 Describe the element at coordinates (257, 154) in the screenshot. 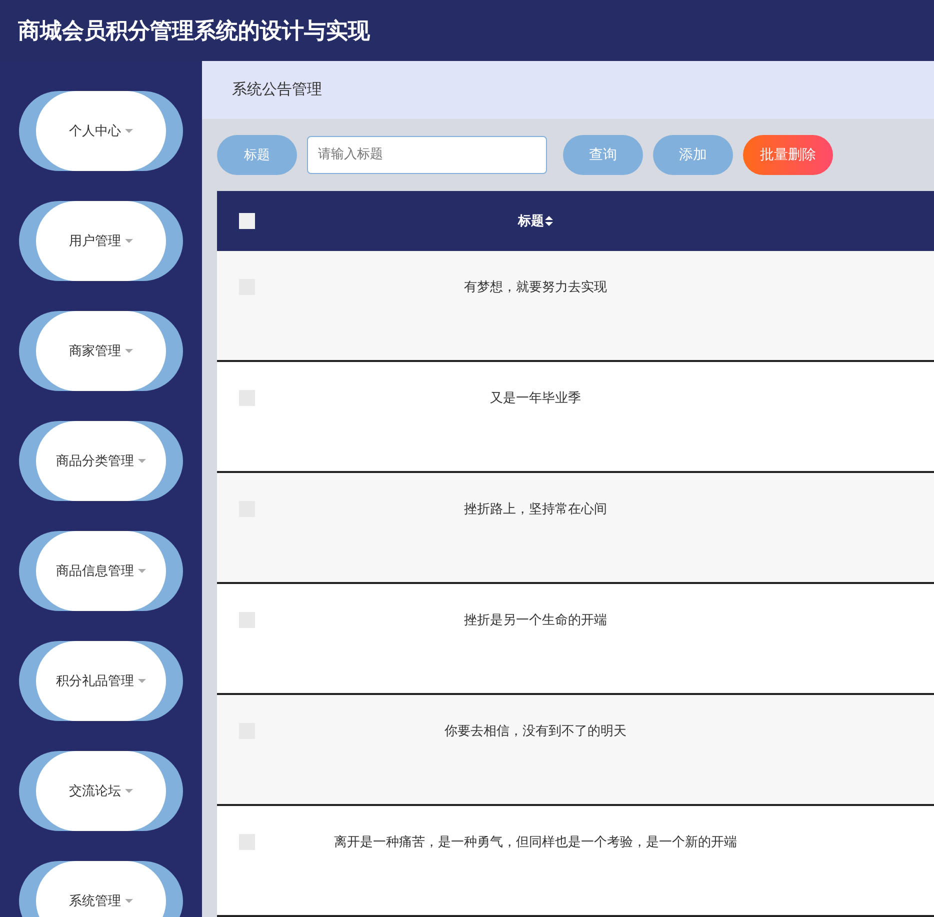

I see `field-label: 标题` at that location.